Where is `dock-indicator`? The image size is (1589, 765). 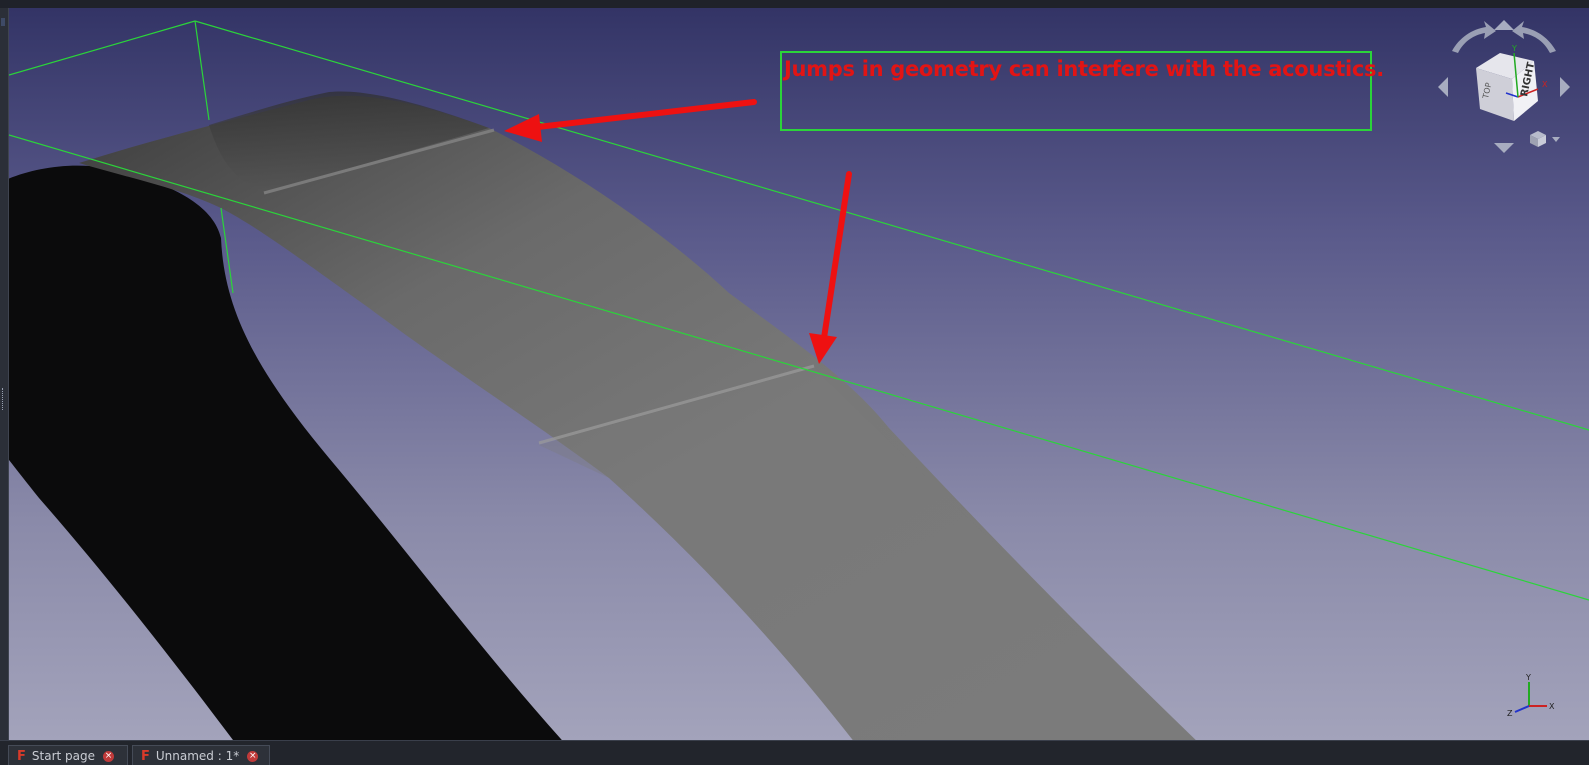 dock-indicator is located at coordinates (3, 22).